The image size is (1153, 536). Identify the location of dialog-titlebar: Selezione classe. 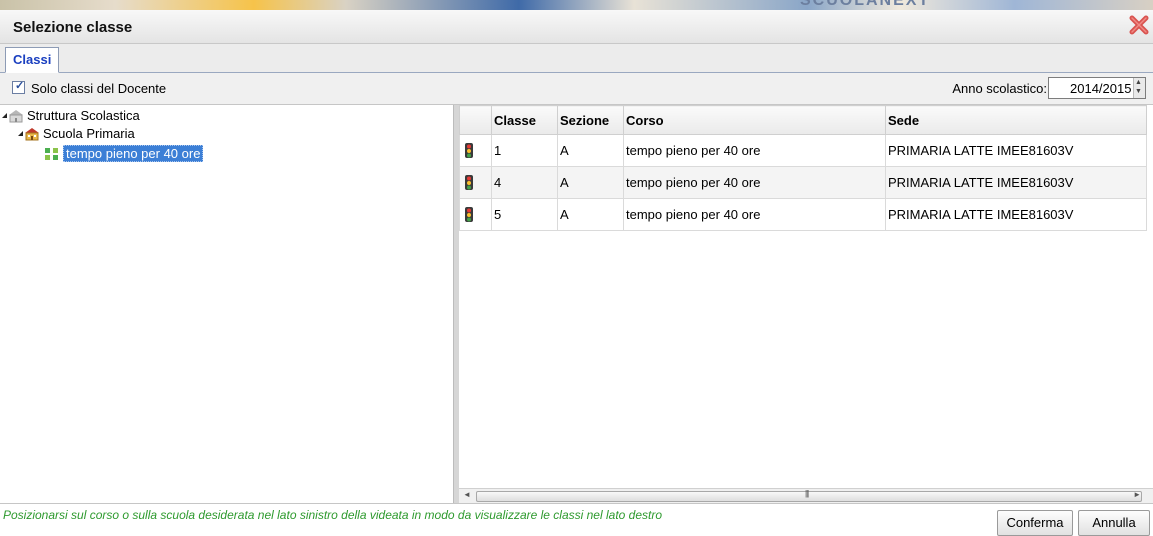
(576, 27).